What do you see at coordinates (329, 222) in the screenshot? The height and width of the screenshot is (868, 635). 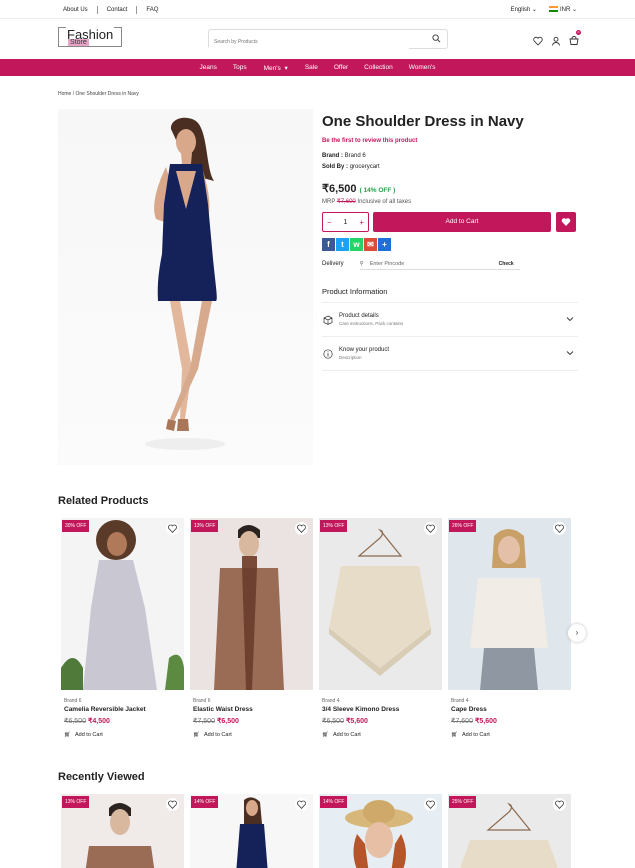 I see `minus-icon: −` at bounding box center [329, 222].